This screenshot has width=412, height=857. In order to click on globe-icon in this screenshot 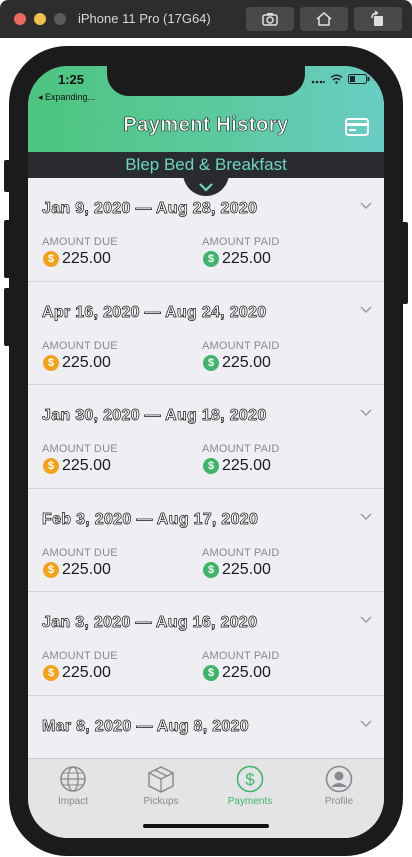, I will do `click(73, 779)`.